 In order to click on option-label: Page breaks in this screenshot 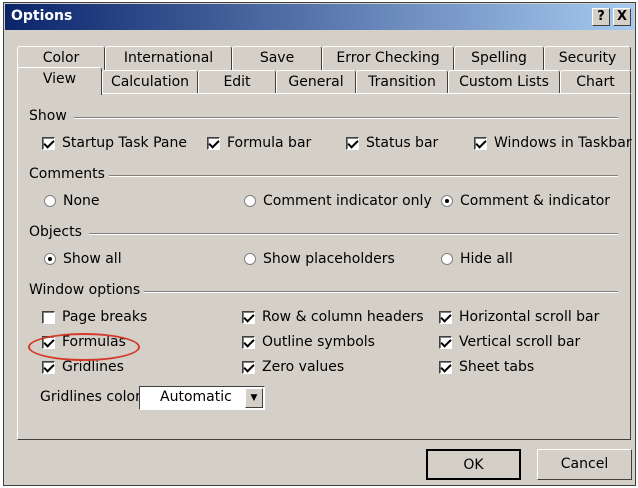, I will do `click(105, 317)`.